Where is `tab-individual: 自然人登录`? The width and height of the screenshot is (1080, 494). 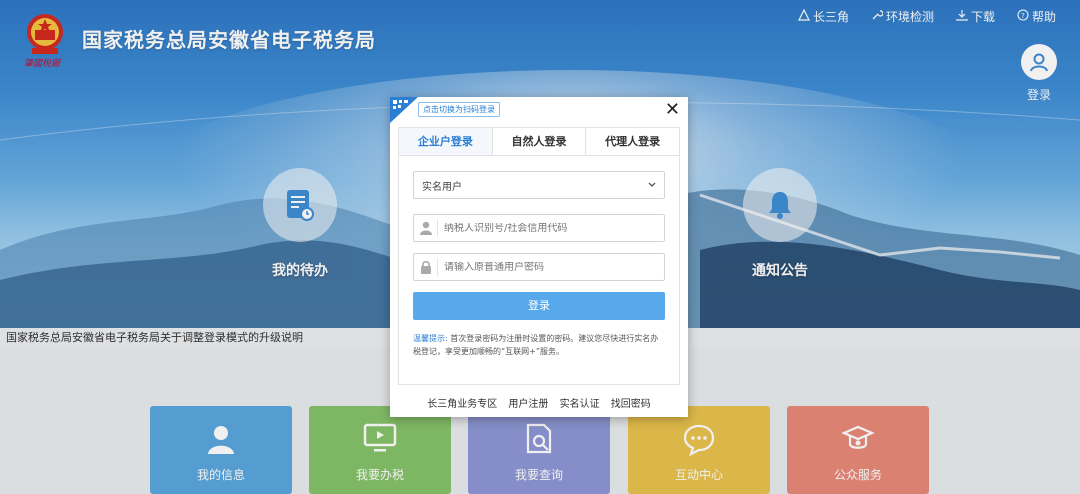
tab-individual: 自然人登录 is located at coordinates (539, 141).